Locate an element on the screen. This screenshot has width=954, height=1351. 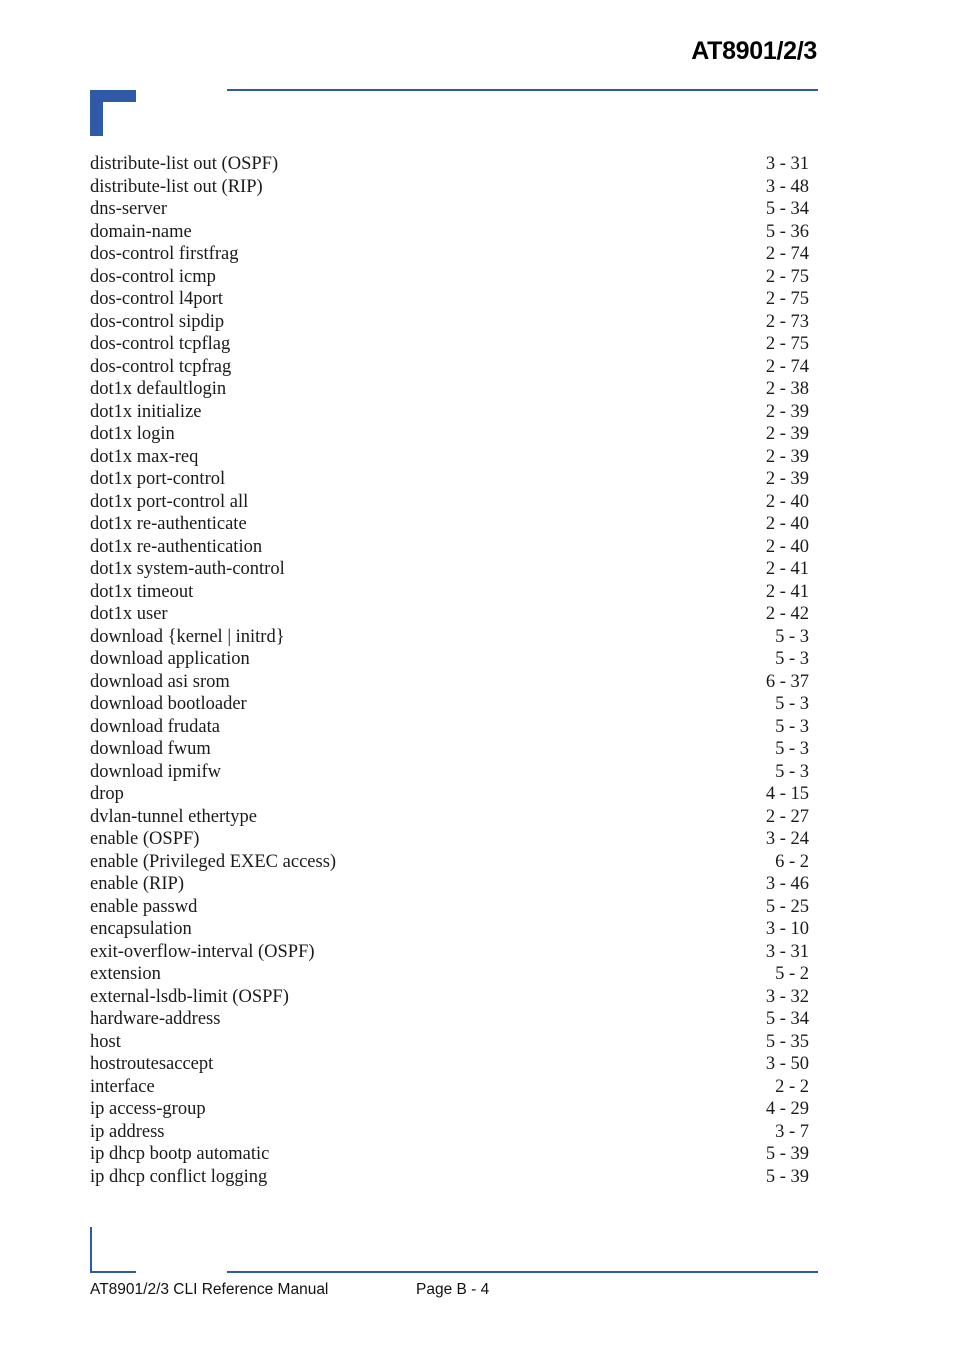
index-entry: ip address 3 - 7 is located at coordinates (449, 1132).